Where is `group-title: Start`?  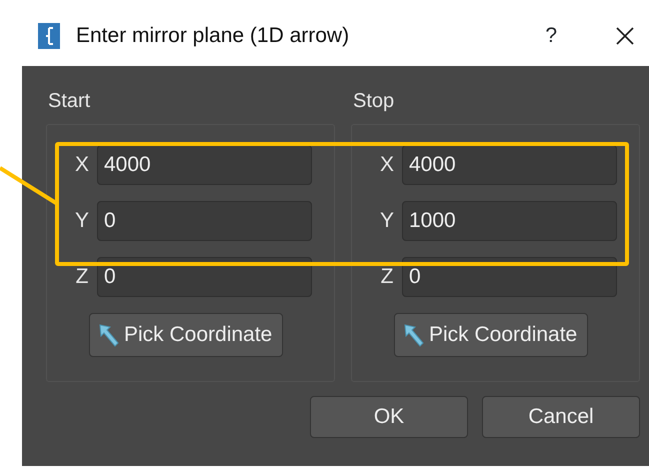
group-title: Start is located at coordinates (69, 101).